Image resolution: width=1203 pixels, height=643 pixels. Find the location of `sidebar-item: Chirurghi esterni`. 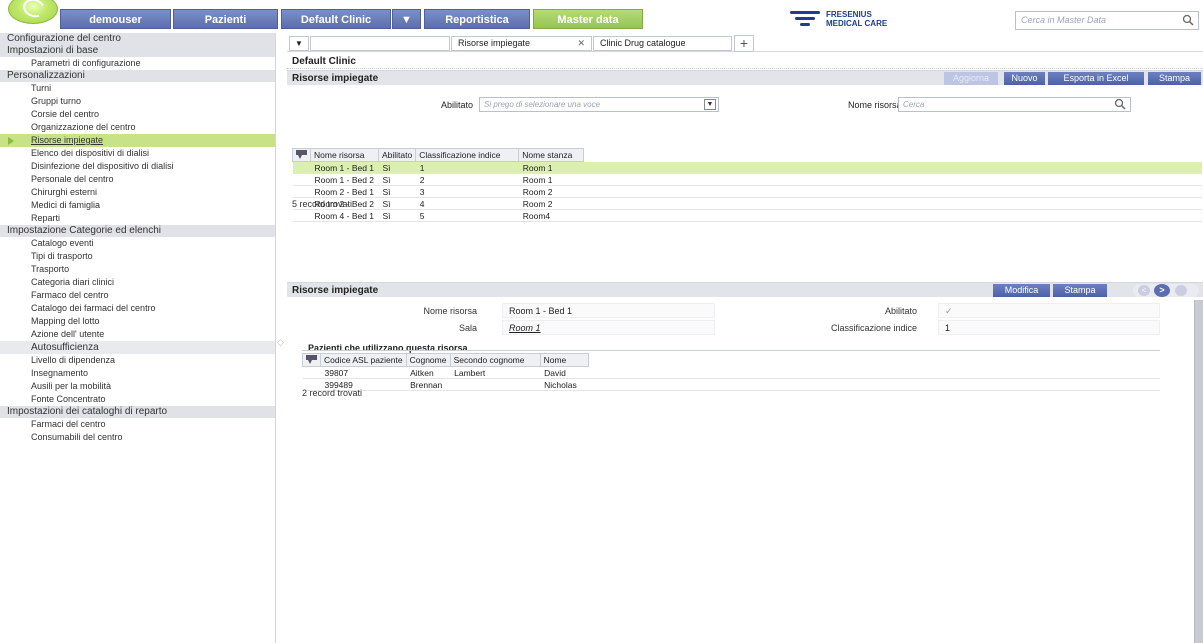

sidebar-item: Chirurghi esterni is located at coordinates (137, 192).